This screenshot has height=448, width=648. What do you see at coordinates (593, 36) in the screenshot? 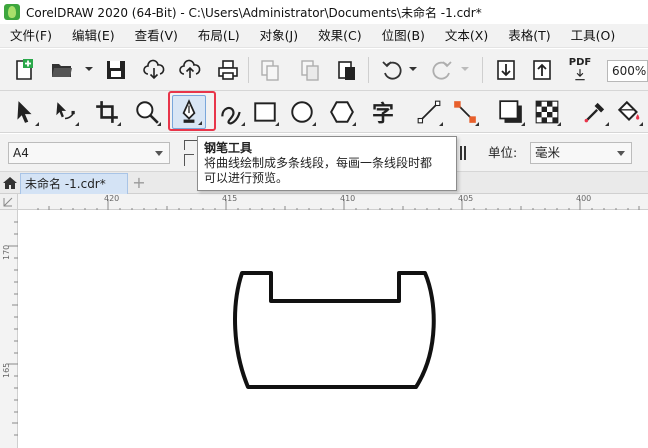
I see `menu-tools: 工具(O)` at bounding box center [593, 36].